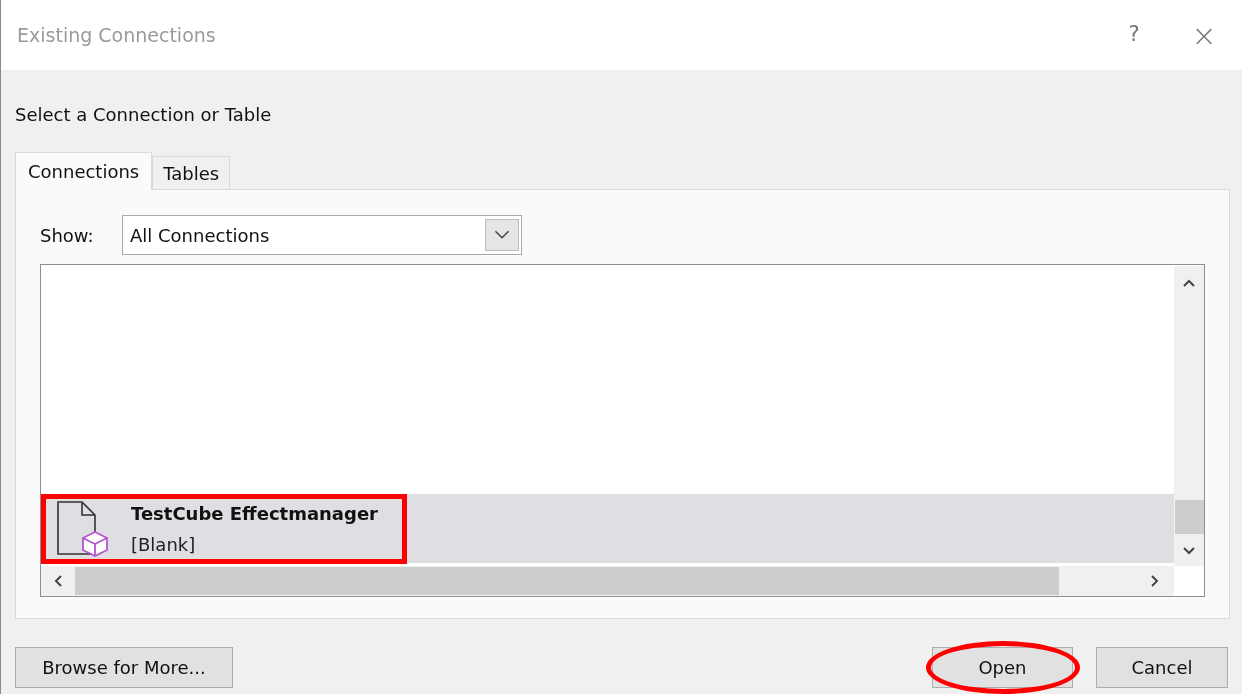 Image resolution: width=1242 pixels, height=694 pixels. What do you see at coordinates (144, 115) in the screenshot?
I see `section-heading: Select a Connection or Table` at bounding box center [144, 115].